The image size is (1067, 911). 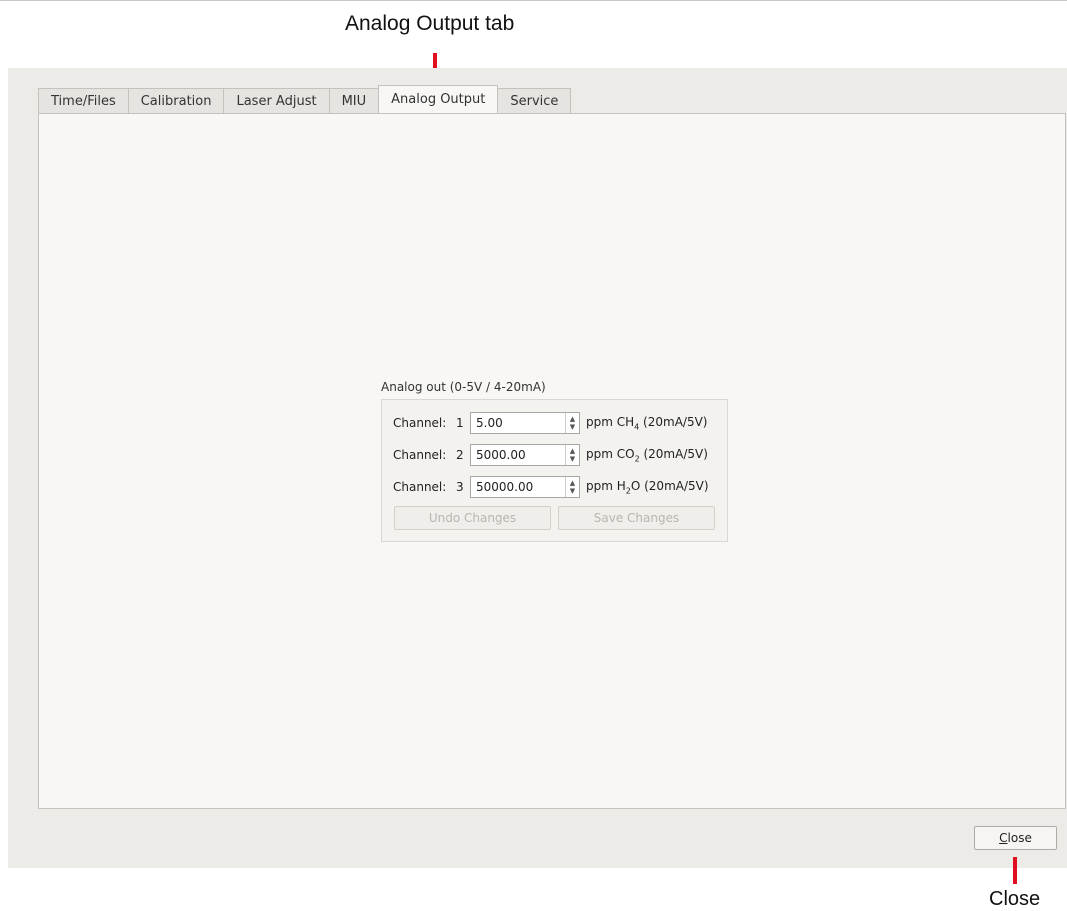 I want to click on channel-2-spinbox: ▲ ▼, so click(x=525, y=455).